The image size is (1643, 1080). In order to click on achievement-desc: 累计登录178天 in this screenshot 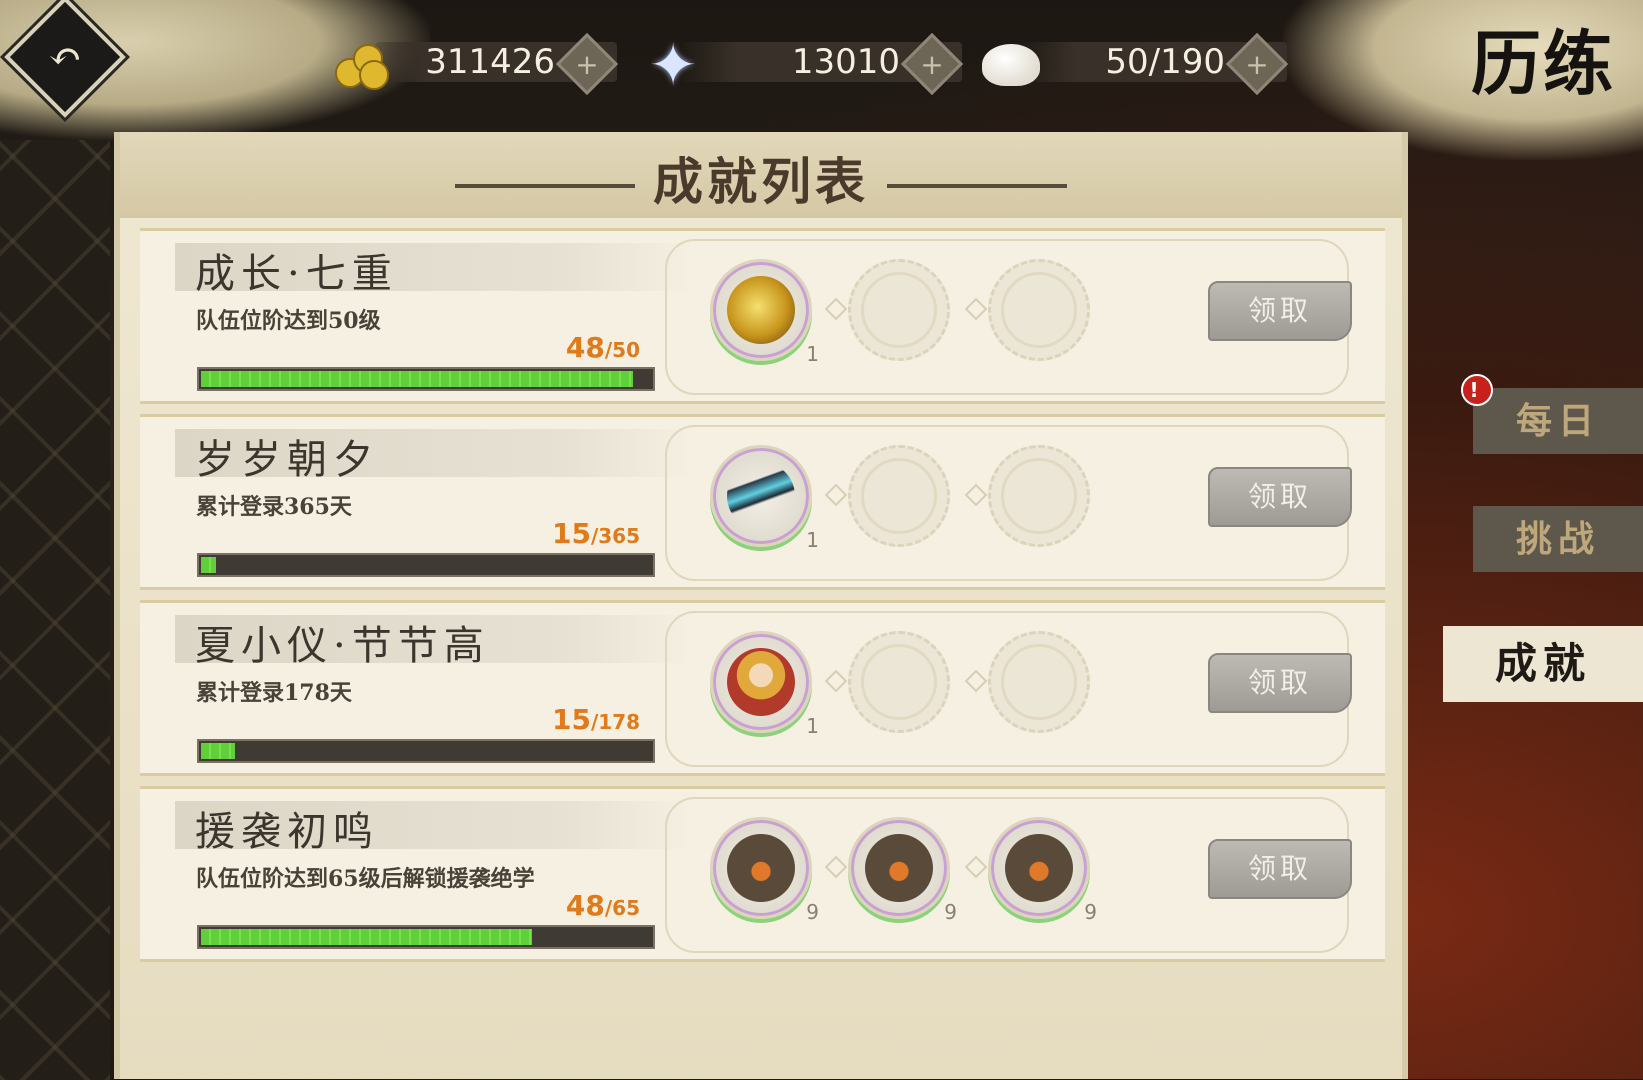, I will do `click(274, 693)`.